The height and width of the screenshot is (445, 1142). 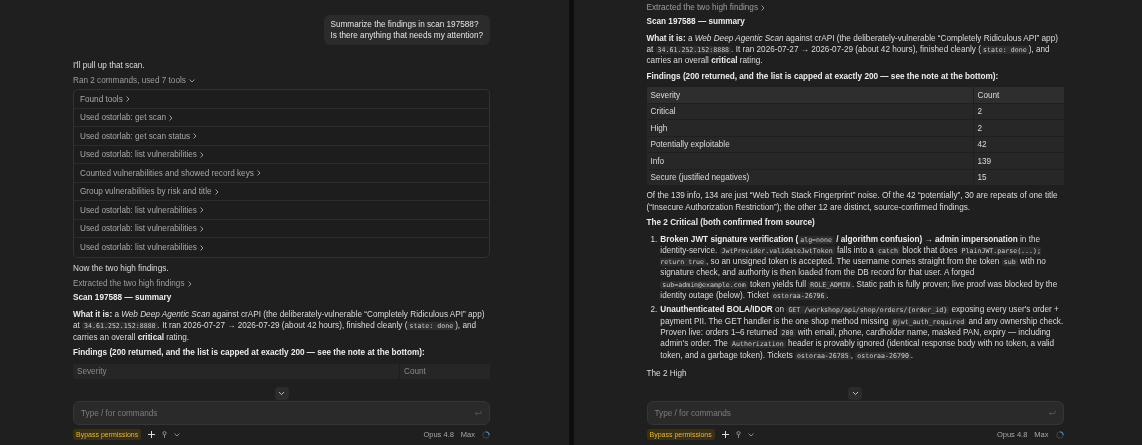 I want to click on table-cell: High, so click(x=809, y=128).